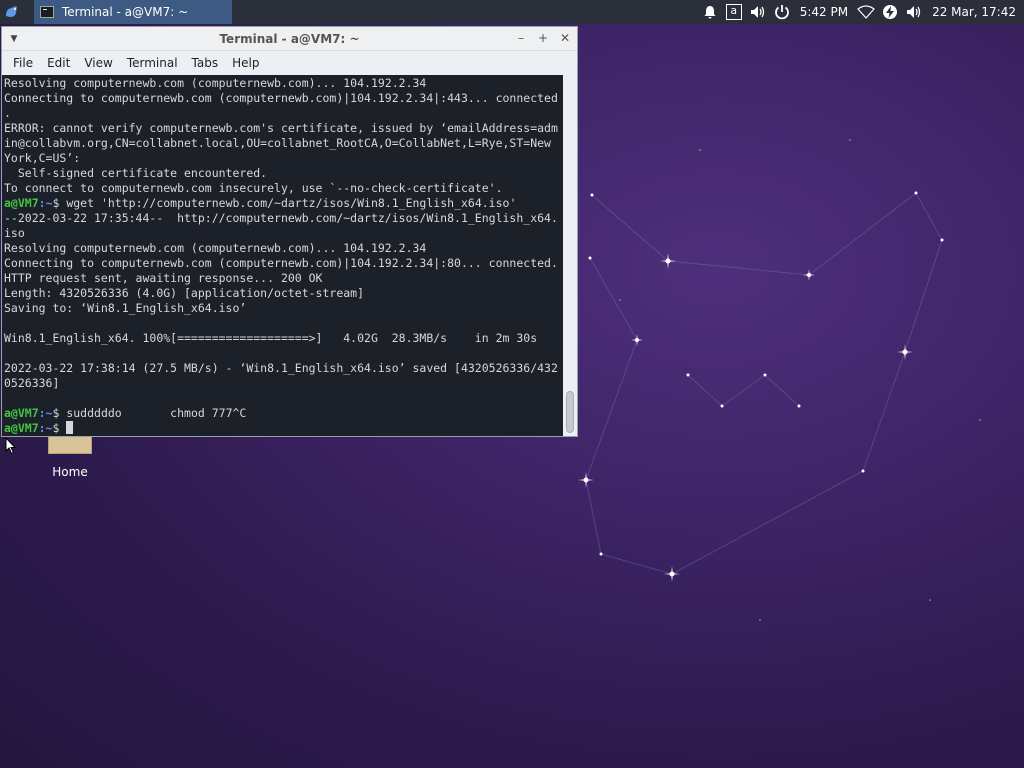 This screenshot has width=1024, height=768. What do you see at coordinates (284, 413) in the screenshot?
I see `terminal-prompt-line: a@VM7:~$ sudddddo chmod 777^C` at bounding box center [284, 413].